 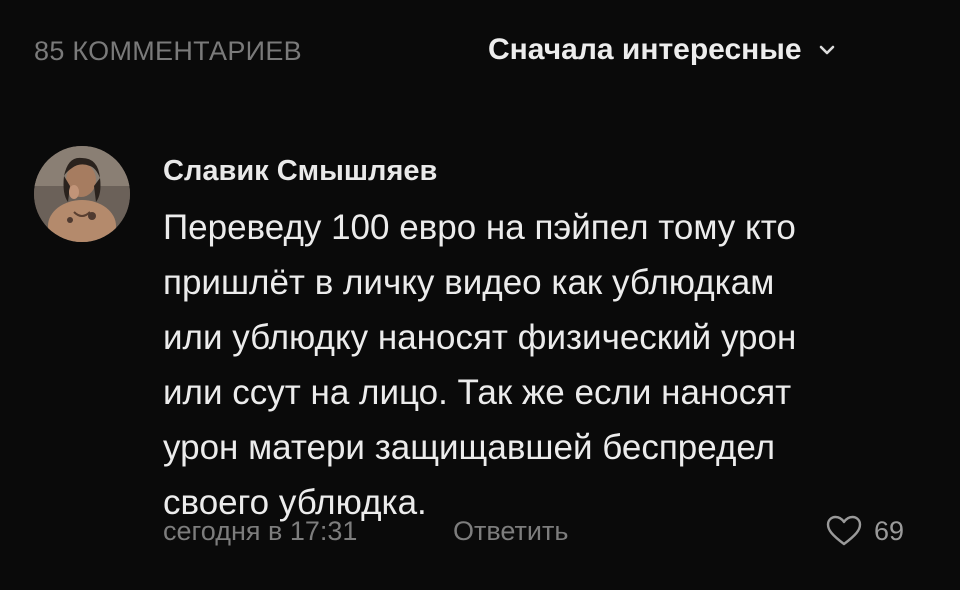 What do you see at coordinates (645, 49) in the screenshot?
I see `sort-label: Сначала интересные` at bounding box center [645, 49].